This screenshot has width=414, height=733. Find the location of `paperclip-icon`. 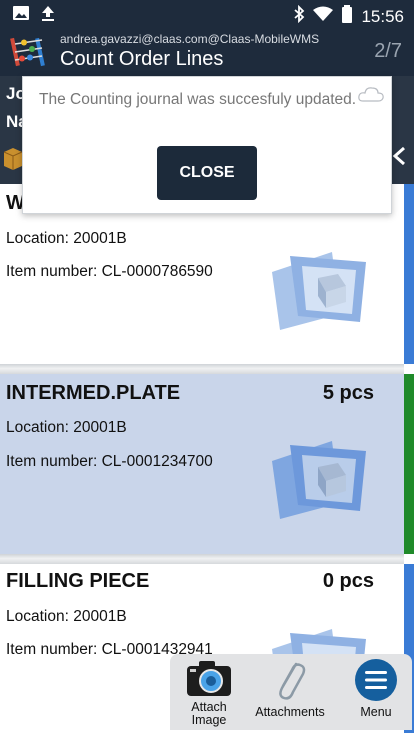

paperclip-icon is located at coordinates (292, 681).